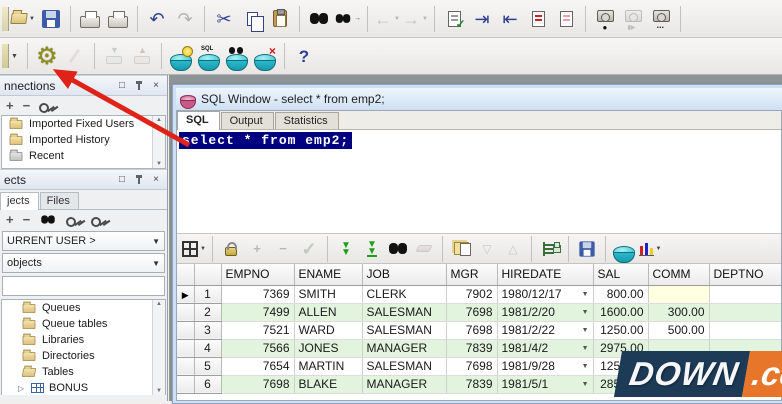 Image resolution: width=782 pixels, height=404 pixels. What do you see at coordinates (545, 366) in the screenshot?
I see `cell-hiredate: 1981/9/28 ▼` at bounding box center [545, 366].